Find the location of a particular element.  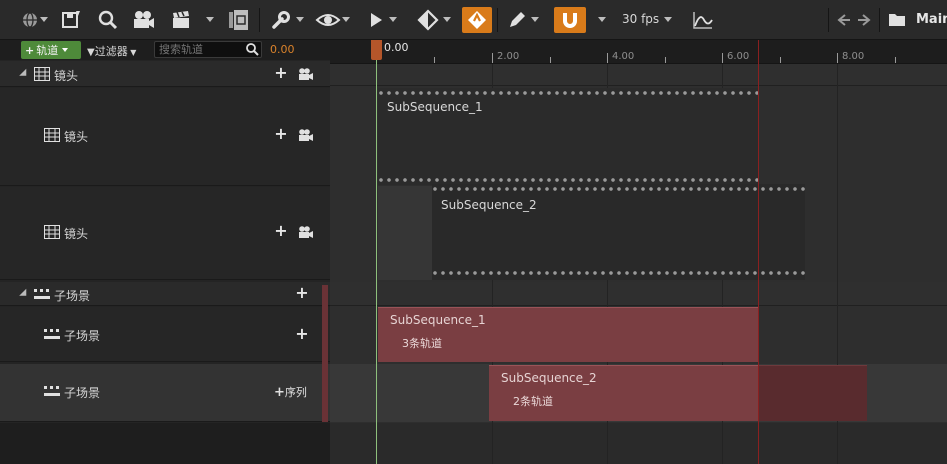

add-camera-cut-button: + is located at coordinates (281, 73).